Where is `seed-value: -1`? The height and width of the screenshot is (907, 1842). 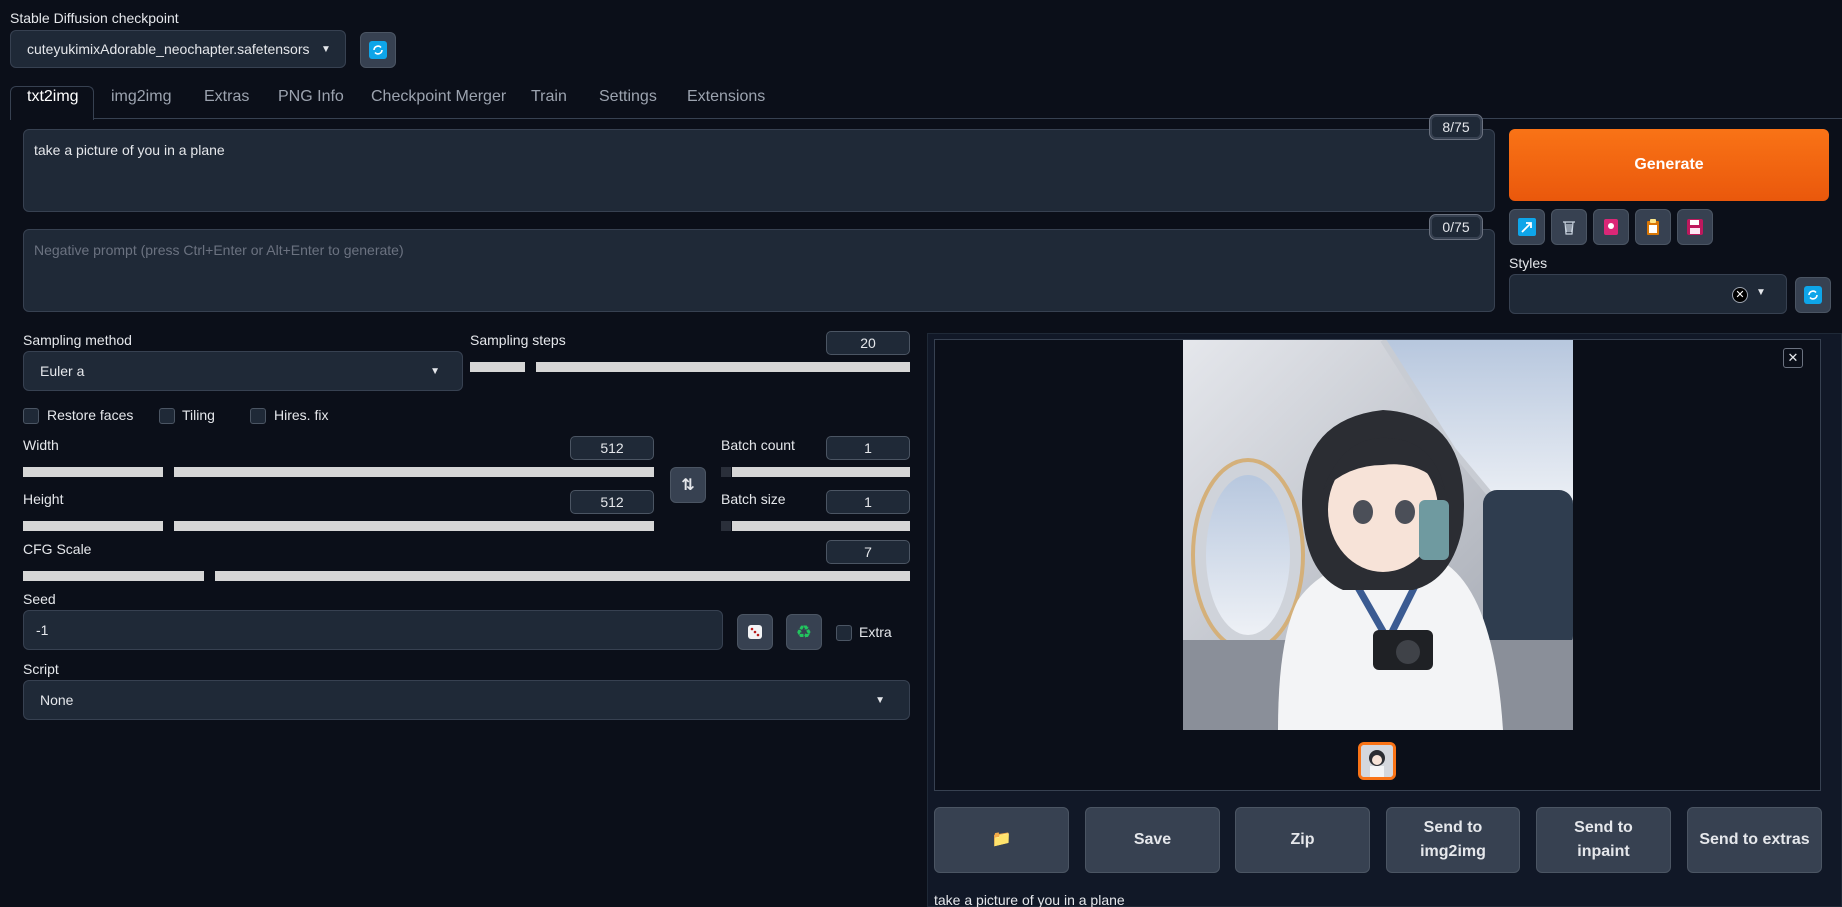
seed-value: -1 is located at coordinates (42, 630).